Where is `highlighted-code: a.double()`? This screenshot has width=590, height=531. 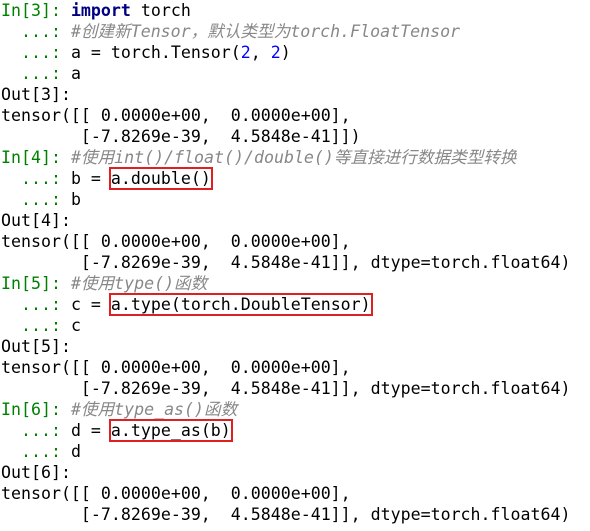
highlighted-code: a.double() is located at coordinates (160, 178).